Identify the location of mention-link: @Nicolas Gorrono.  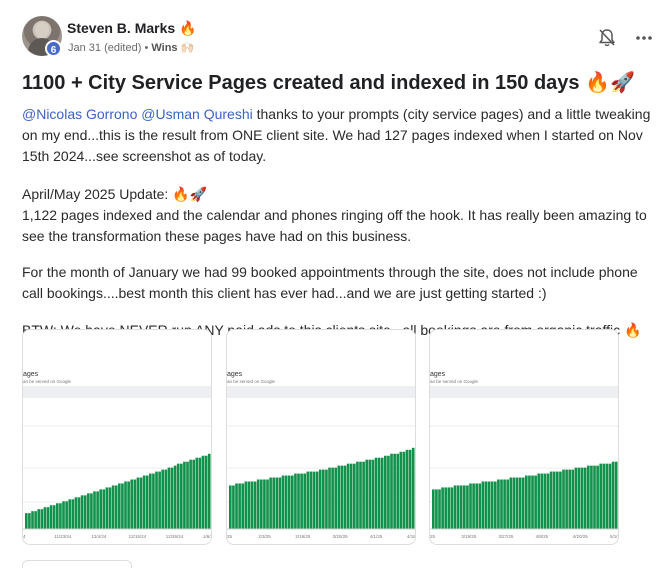
(79, 114).